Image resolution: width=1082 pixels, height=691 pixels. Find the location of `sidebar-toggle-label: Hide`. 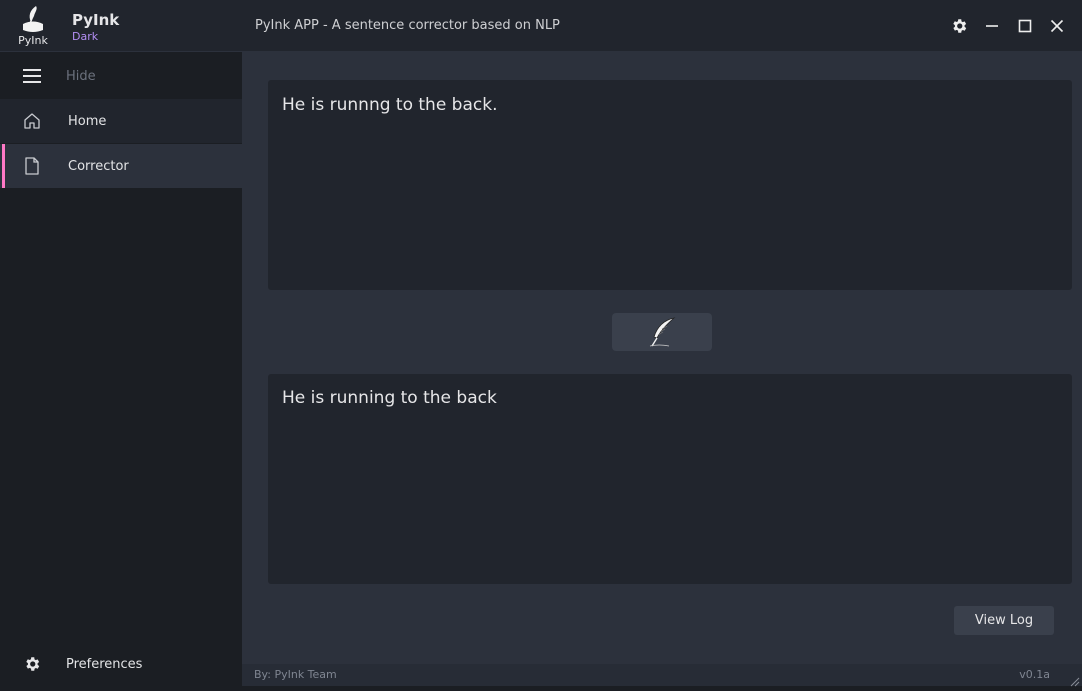

sidebar-toggle-label: Hide is located at coordinates (81, 76).